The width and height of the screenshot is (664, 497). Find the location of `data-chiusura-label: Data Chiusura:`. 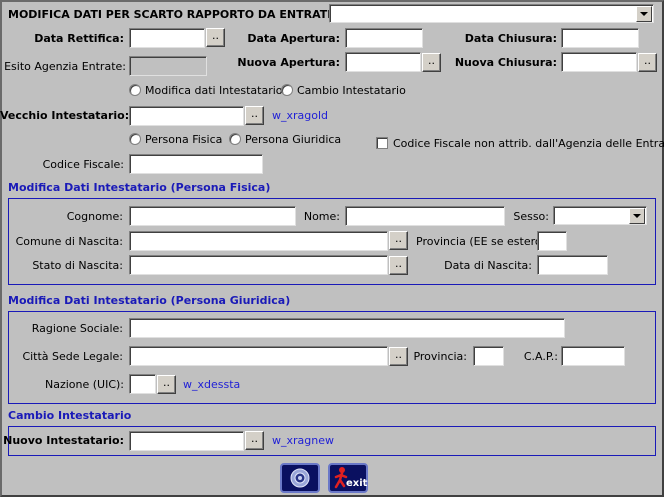

data-chiusura-label: Data Chiusura: is located at coordinates (510, 38).